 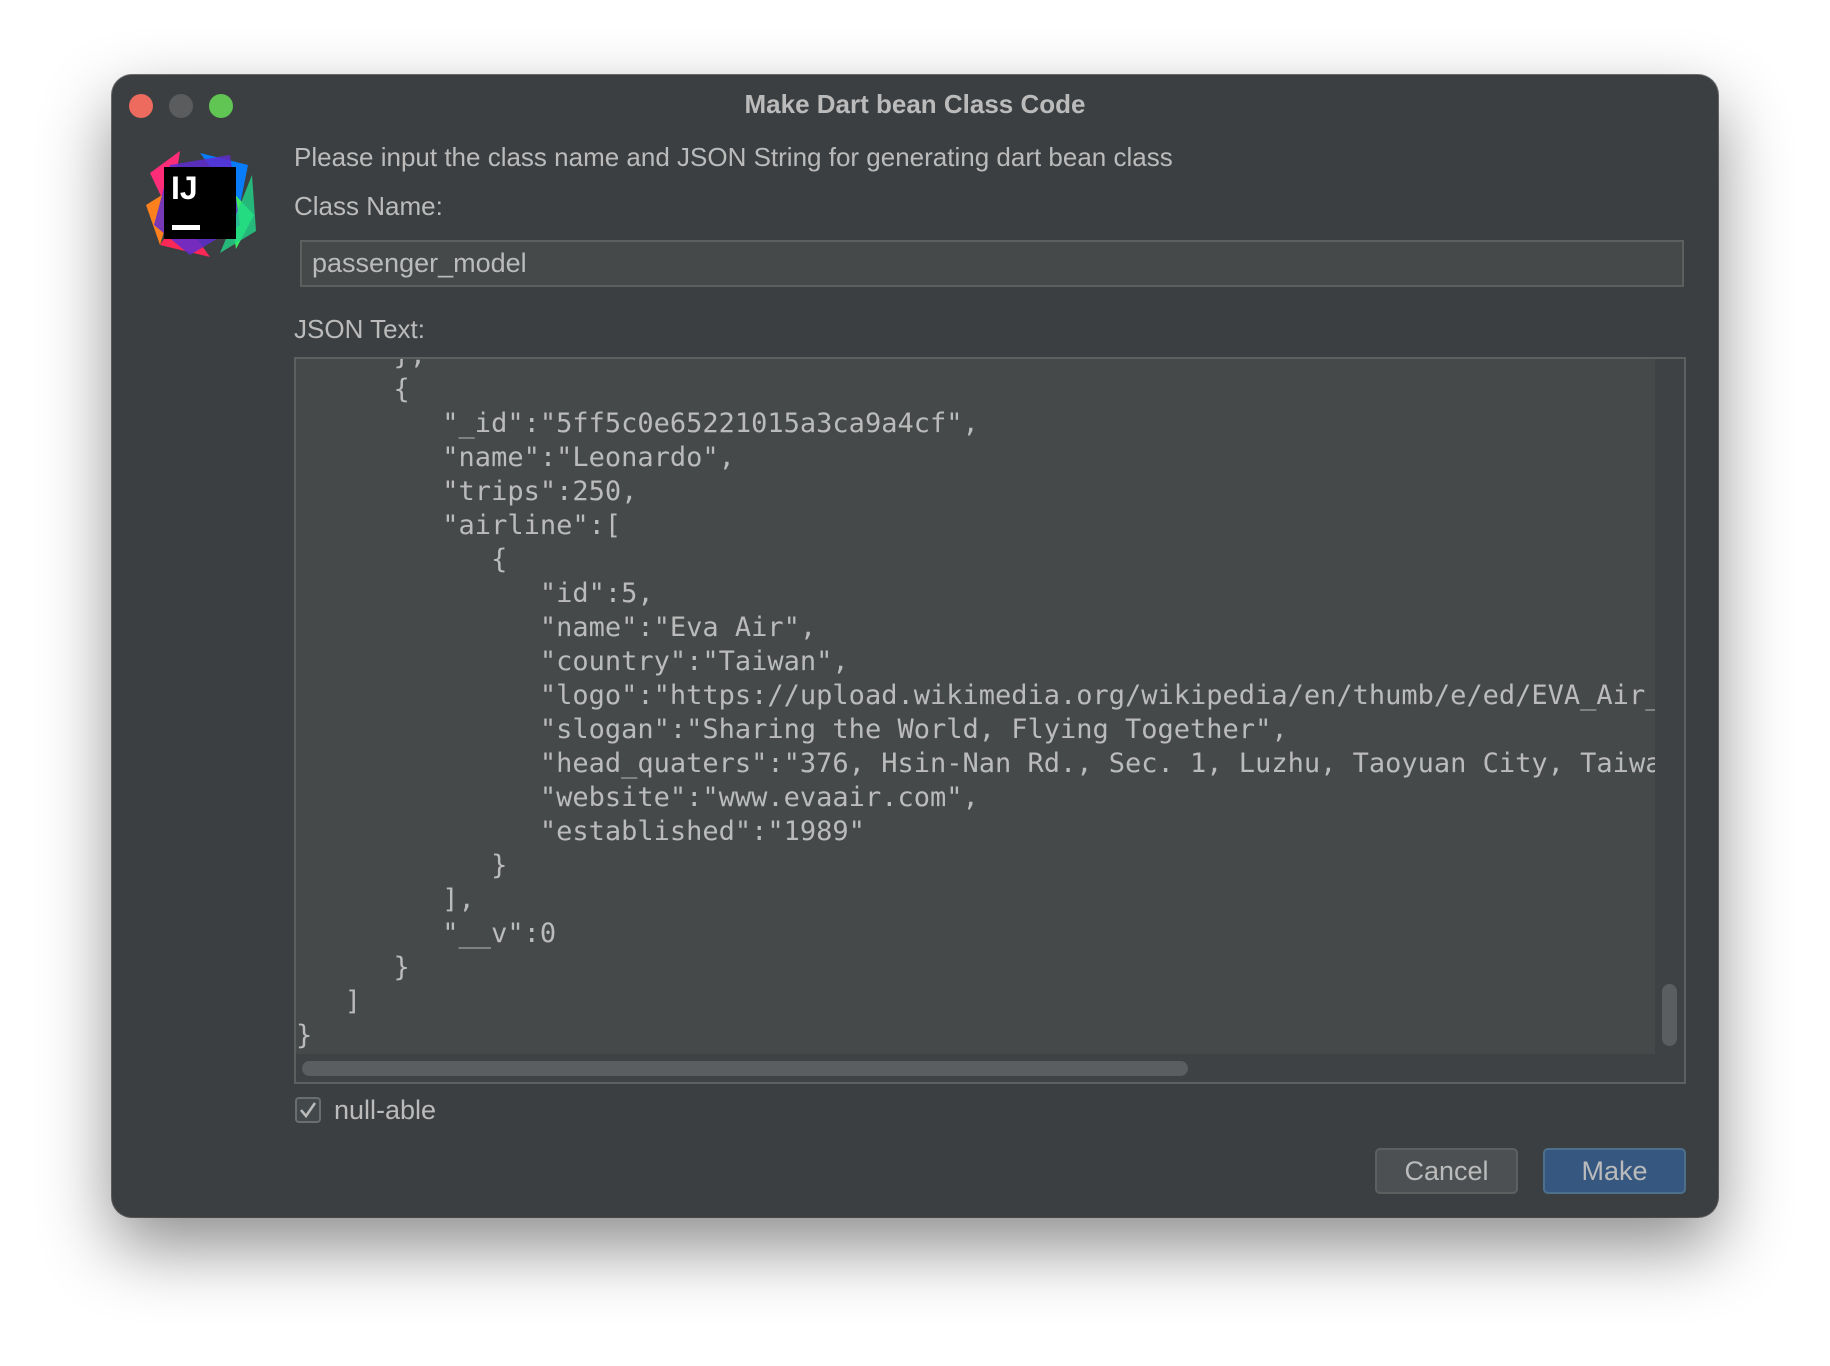 I want to click on vertical-scrollbar, so click(x=1669, y=706).